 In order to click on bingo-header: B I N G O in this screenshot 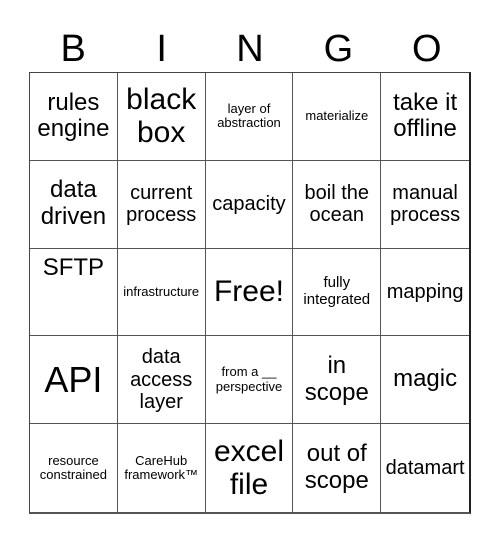, I will do `click(250, 49)`.